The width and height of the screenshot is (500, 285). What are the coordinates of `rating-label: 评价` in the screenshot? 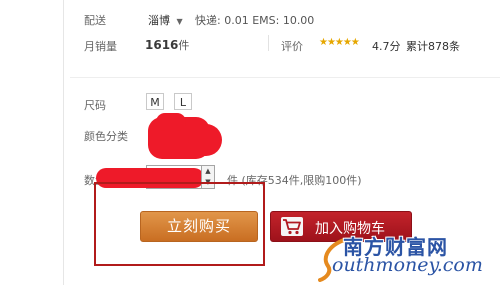 It's located at (292, 46).